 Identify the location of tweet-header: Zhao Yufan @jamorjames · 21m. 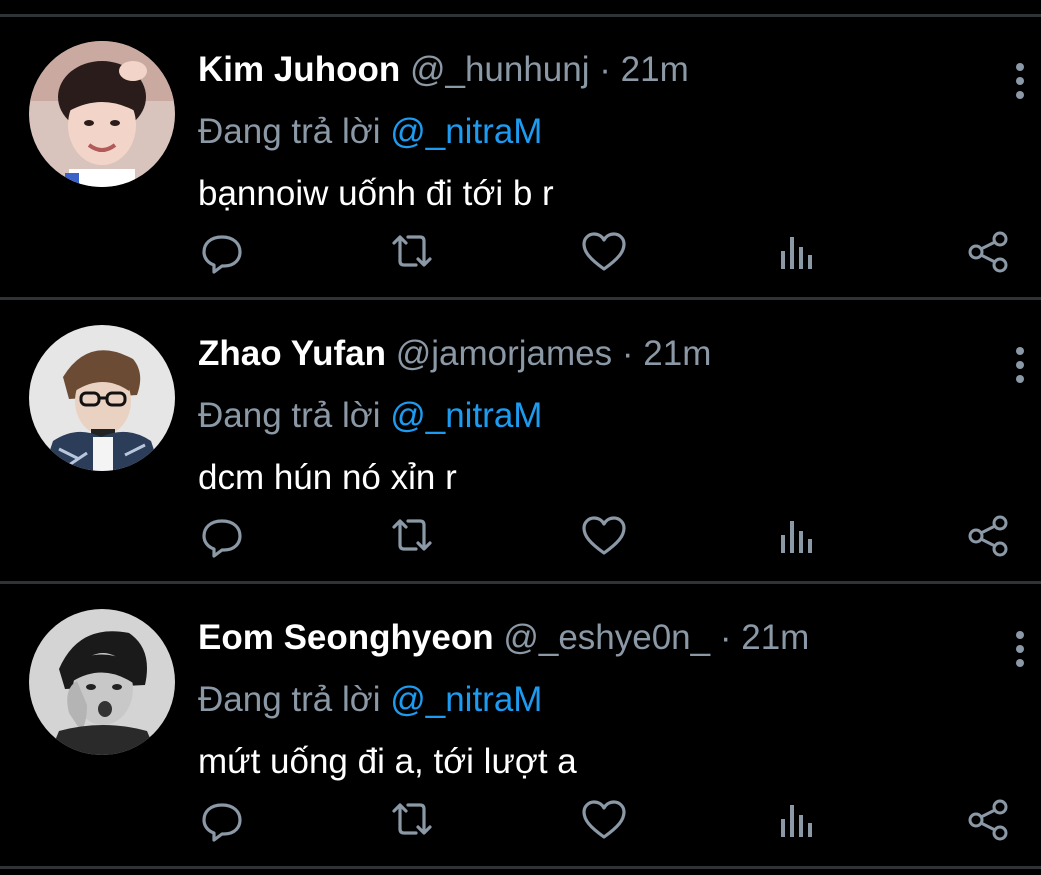
(454, 354).